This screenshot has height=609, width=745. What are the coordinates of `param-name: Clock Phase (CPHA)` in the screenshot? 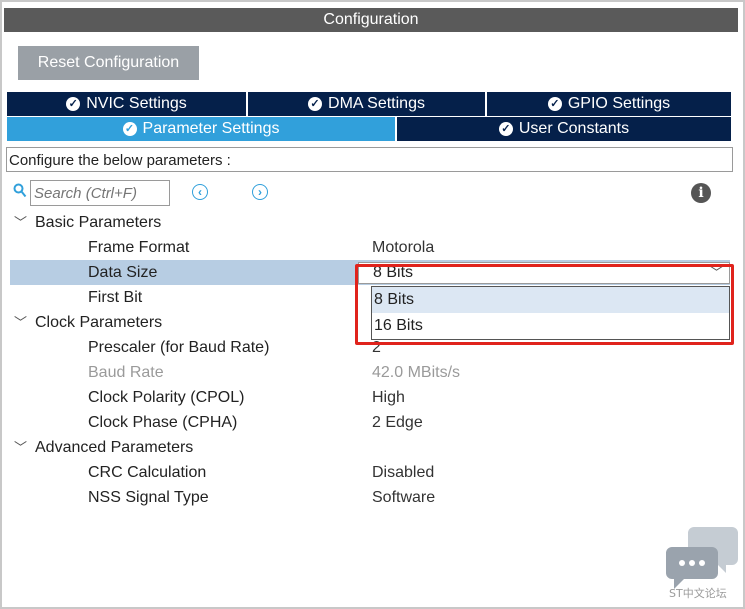 It's located at (163, 422).